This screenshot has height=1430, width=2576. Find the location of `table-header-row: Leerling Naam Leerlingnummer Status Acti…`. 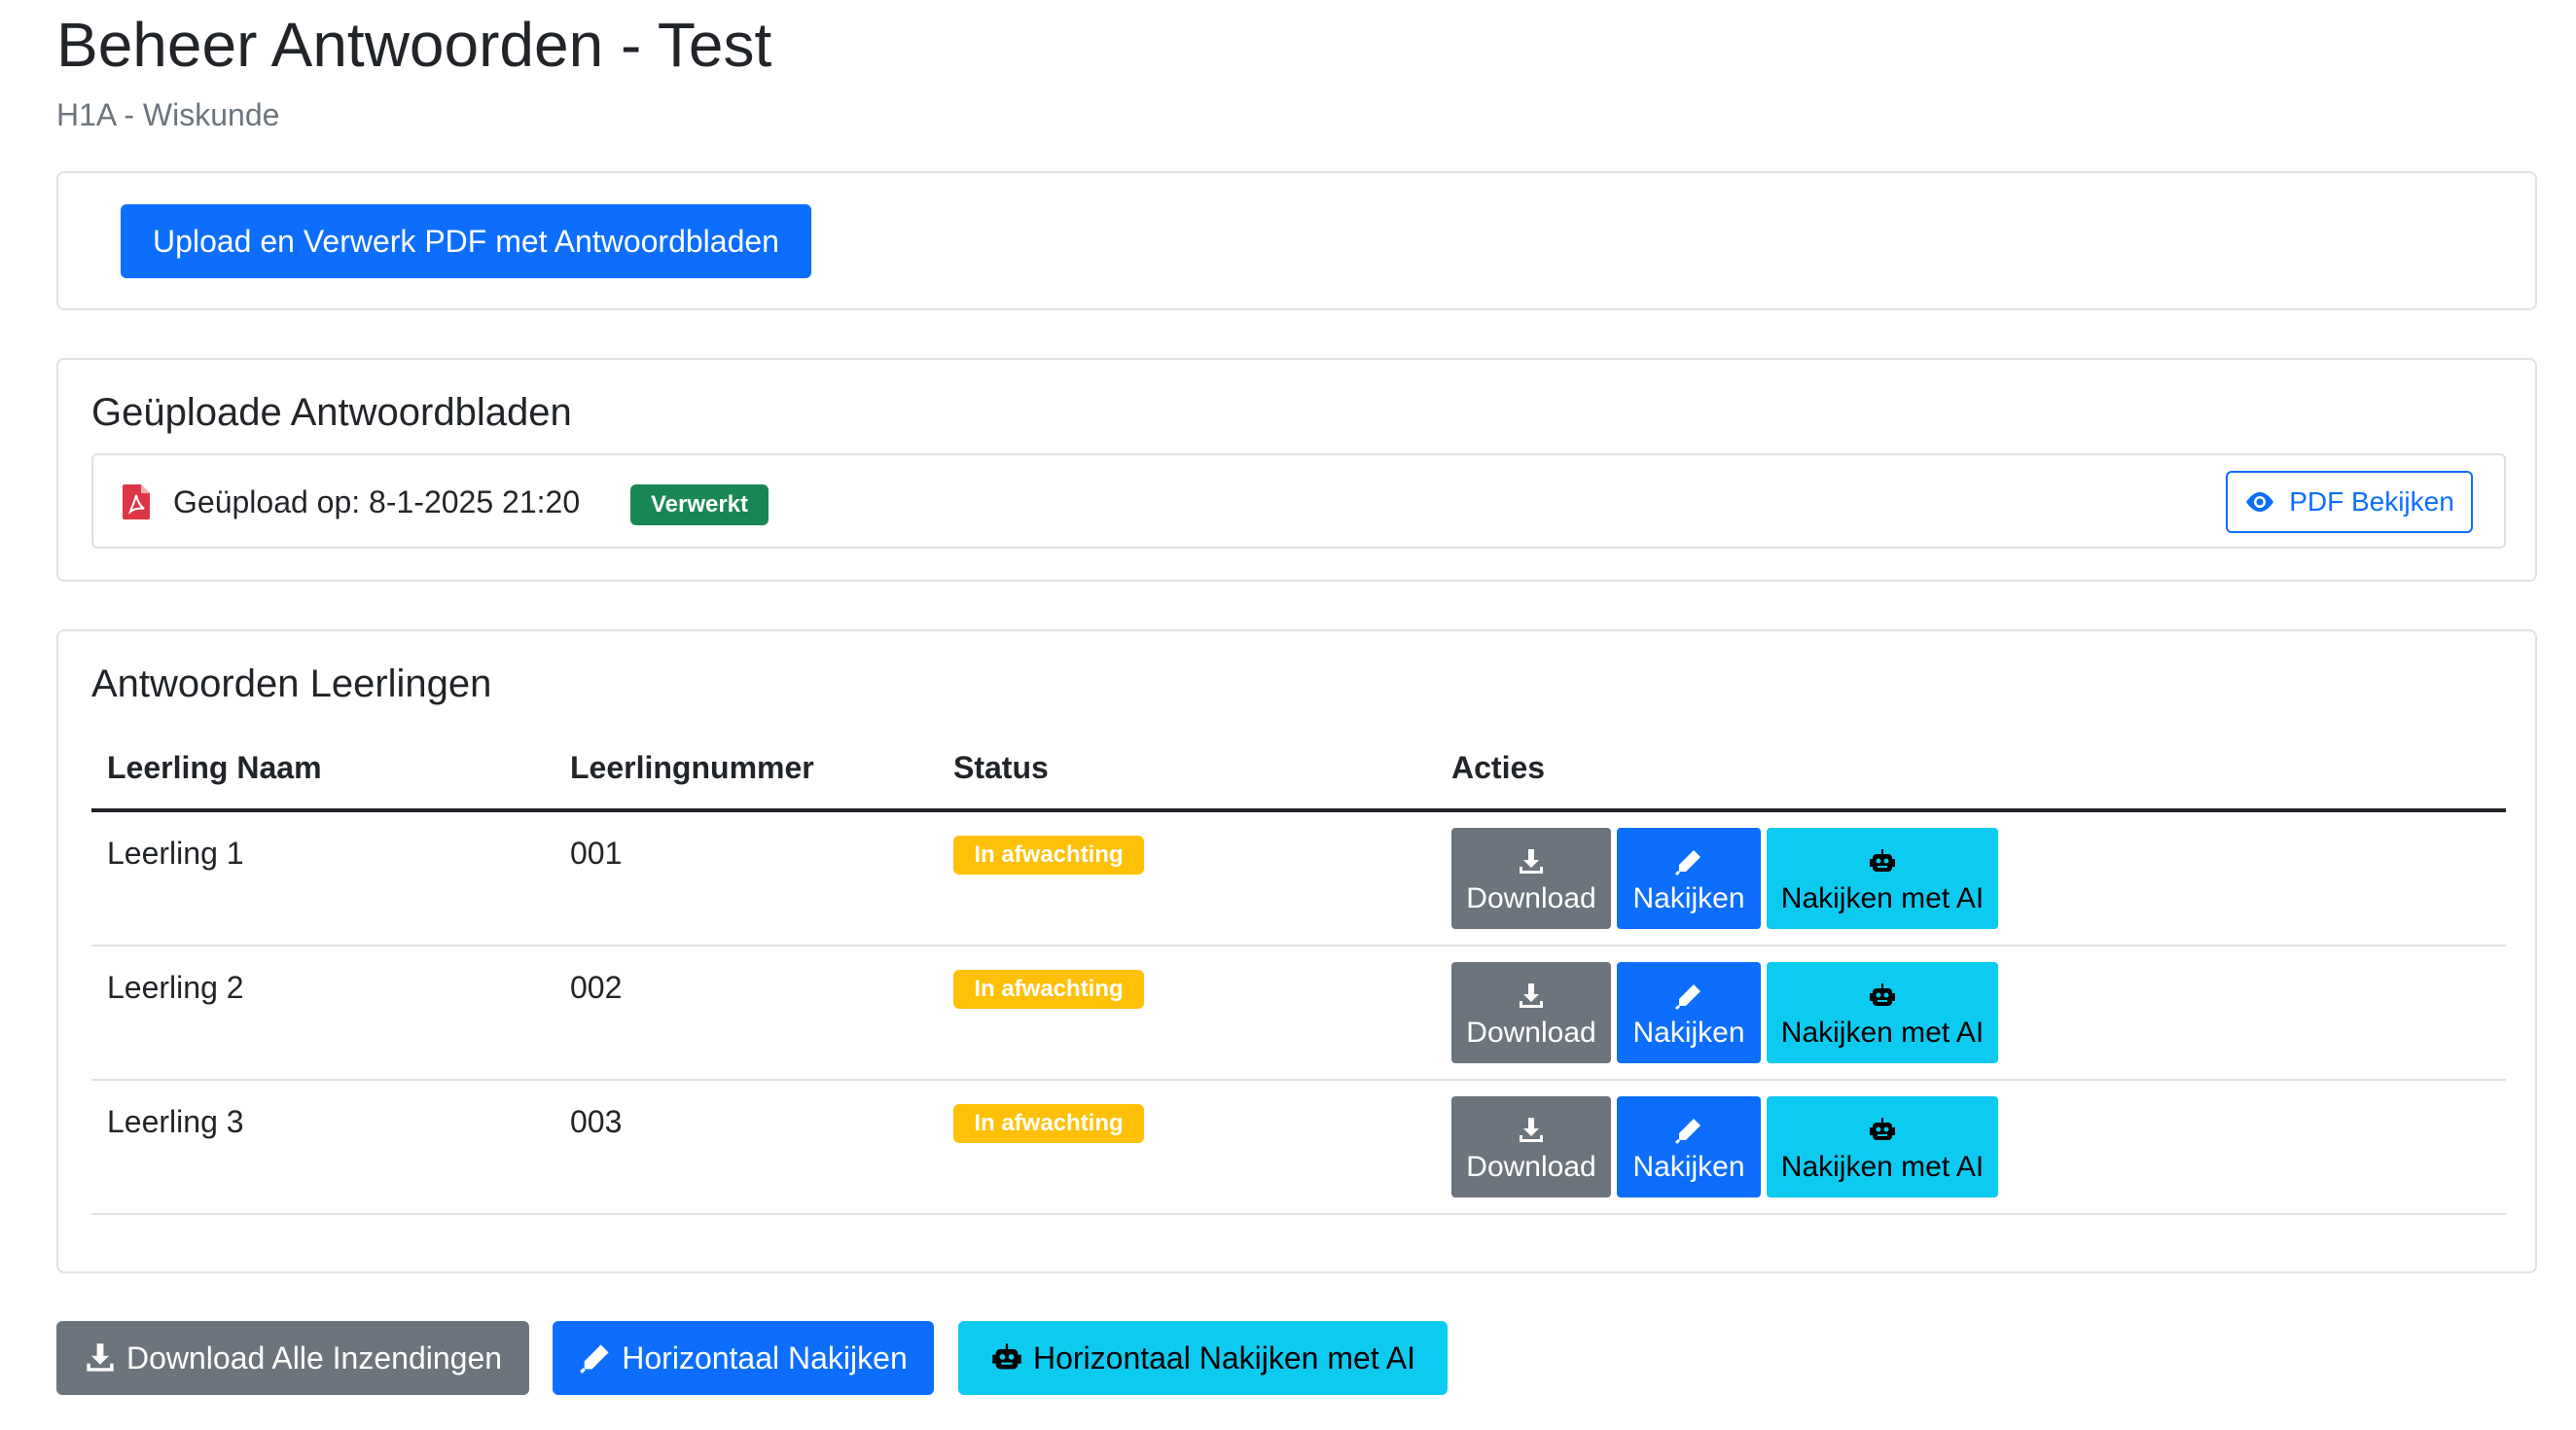

table-header-row: Leerling Naam Leerlingnummer Status Acti… is located at coordinates (1298, 775).